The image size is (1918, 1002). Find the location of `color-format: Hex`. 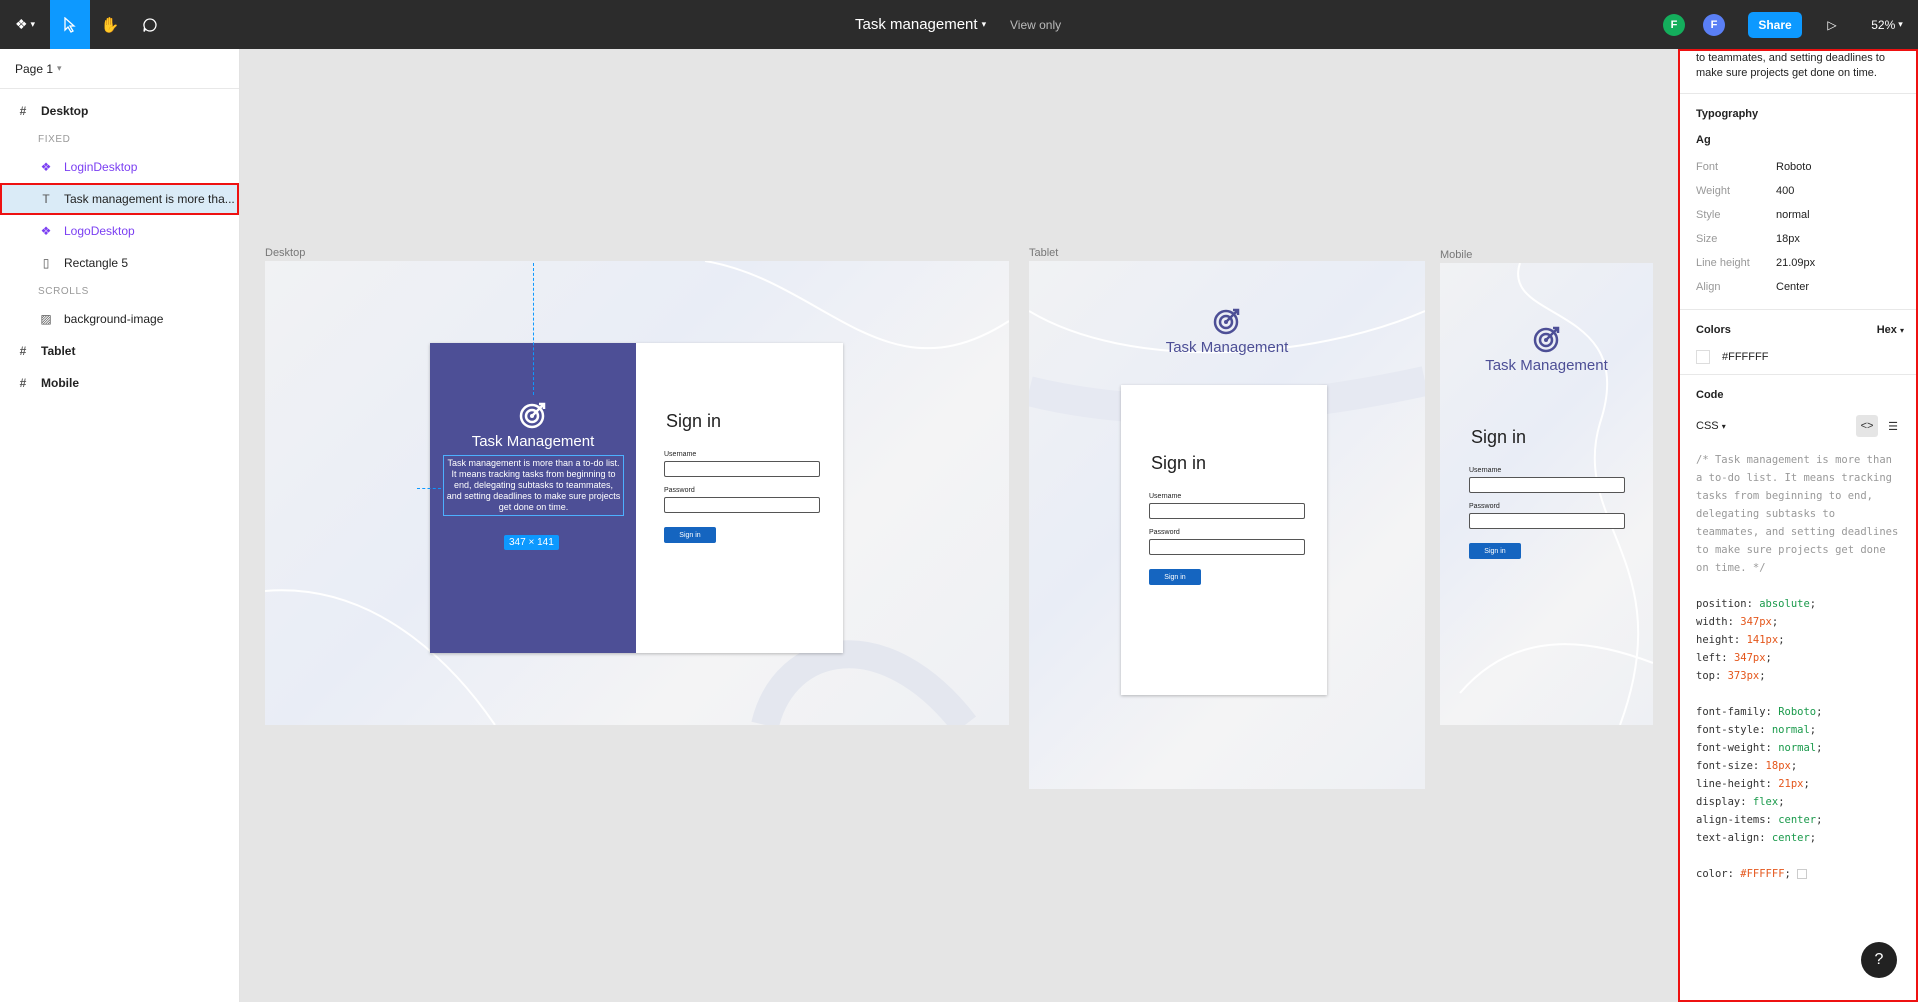

color-format: Hex is located at coordinates (1886, 330).